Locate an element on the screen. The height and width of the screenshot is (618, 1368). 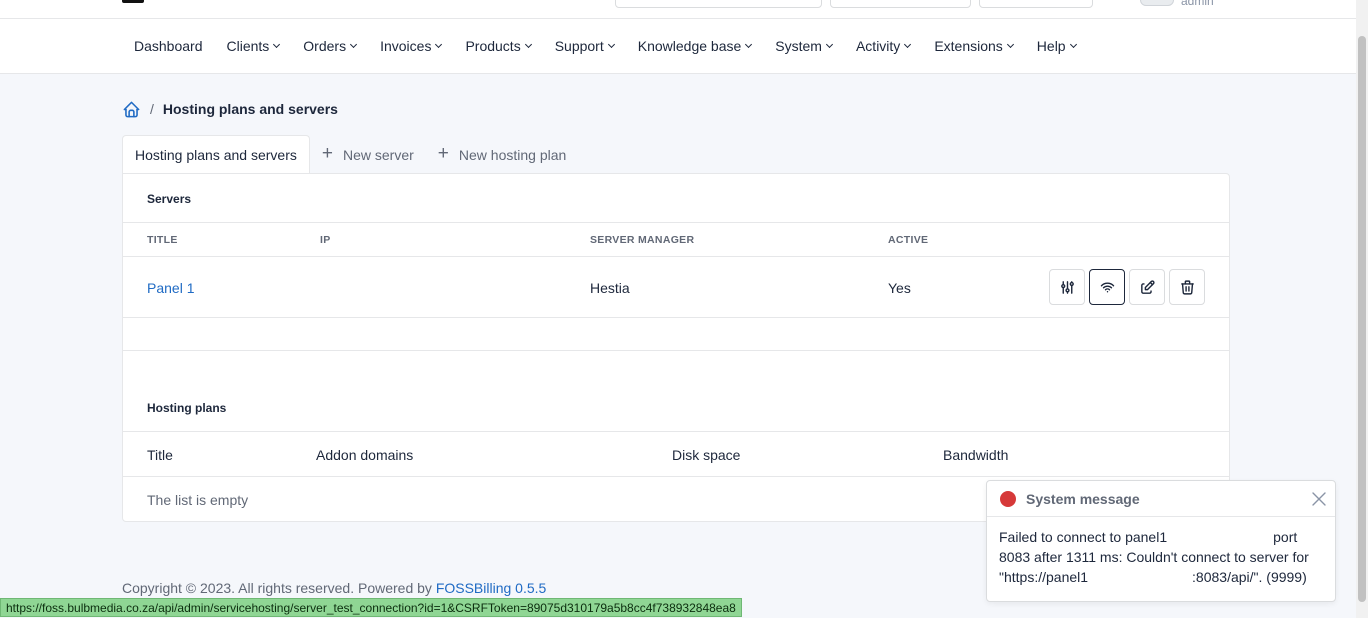
server-config-button is located at coordinates (1067, 287).